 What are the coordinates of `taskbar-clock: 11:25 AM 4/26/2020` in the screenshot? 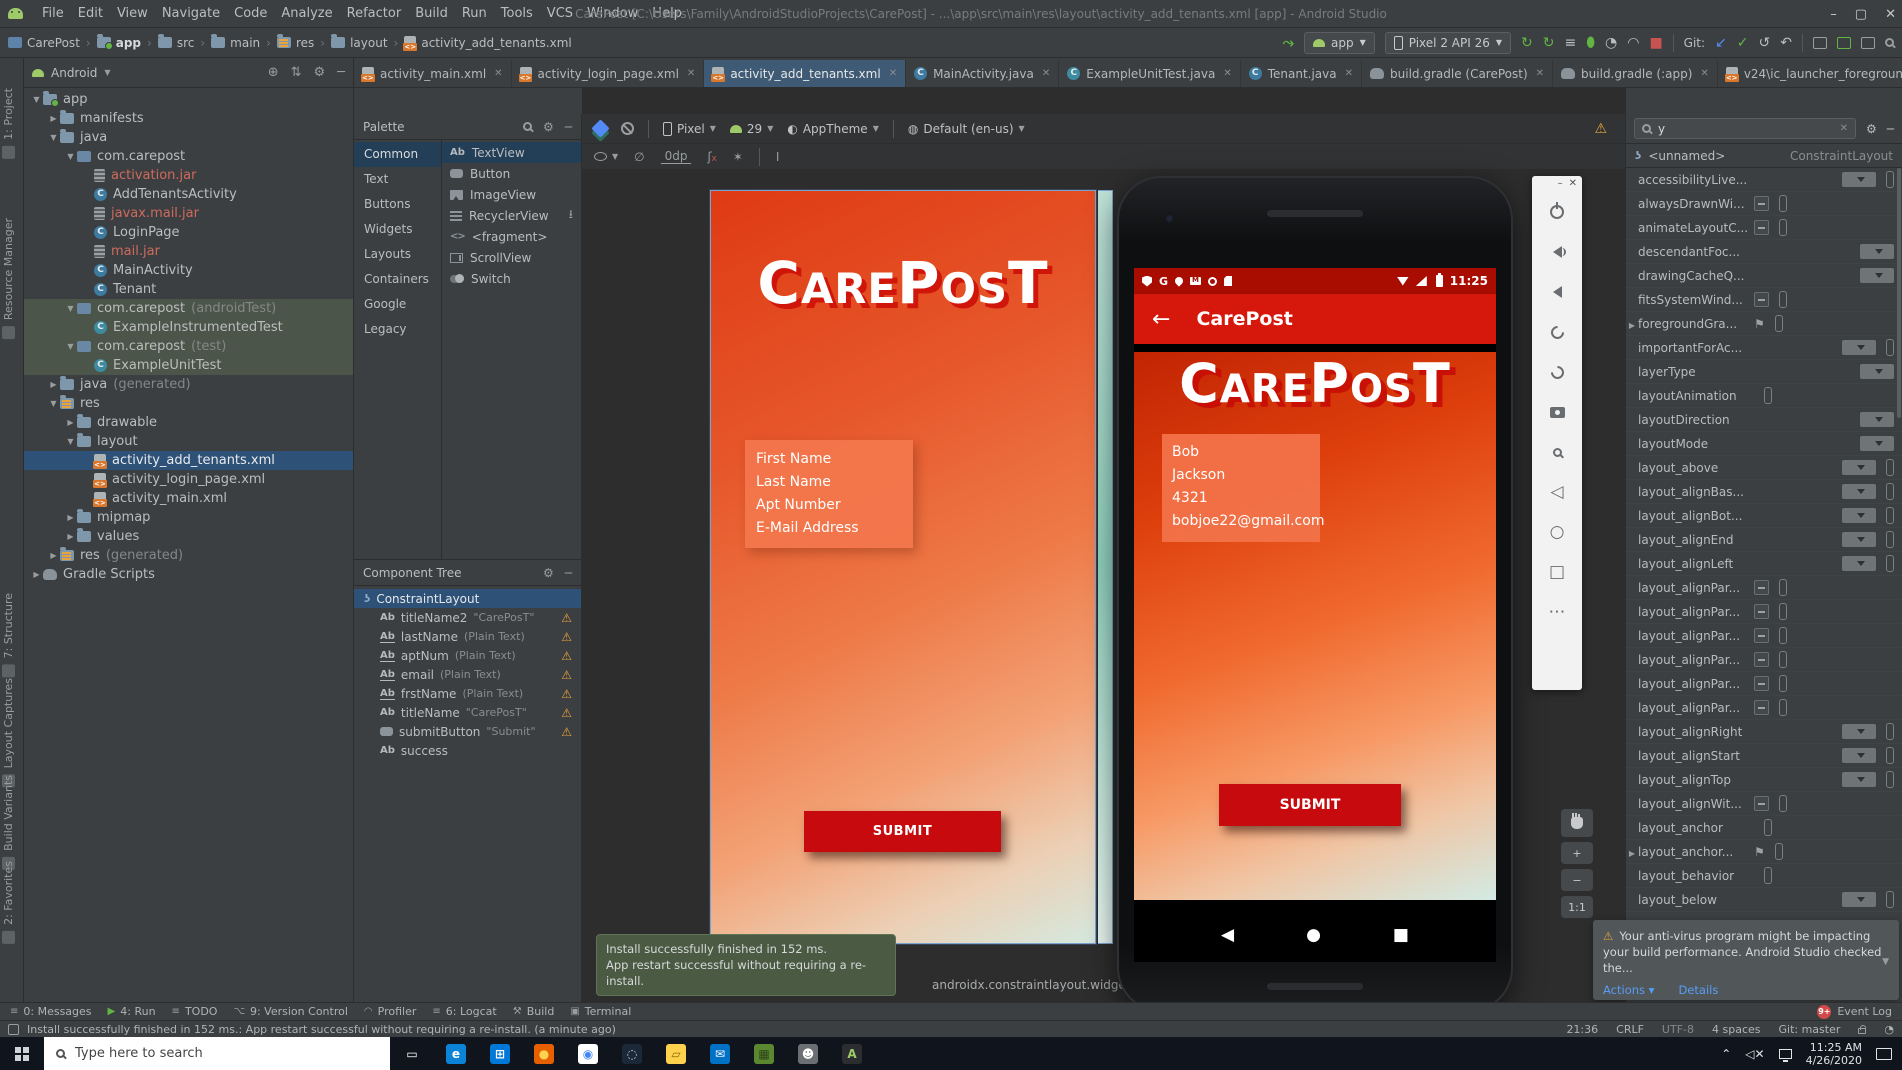 It's located at (1834, 1054).